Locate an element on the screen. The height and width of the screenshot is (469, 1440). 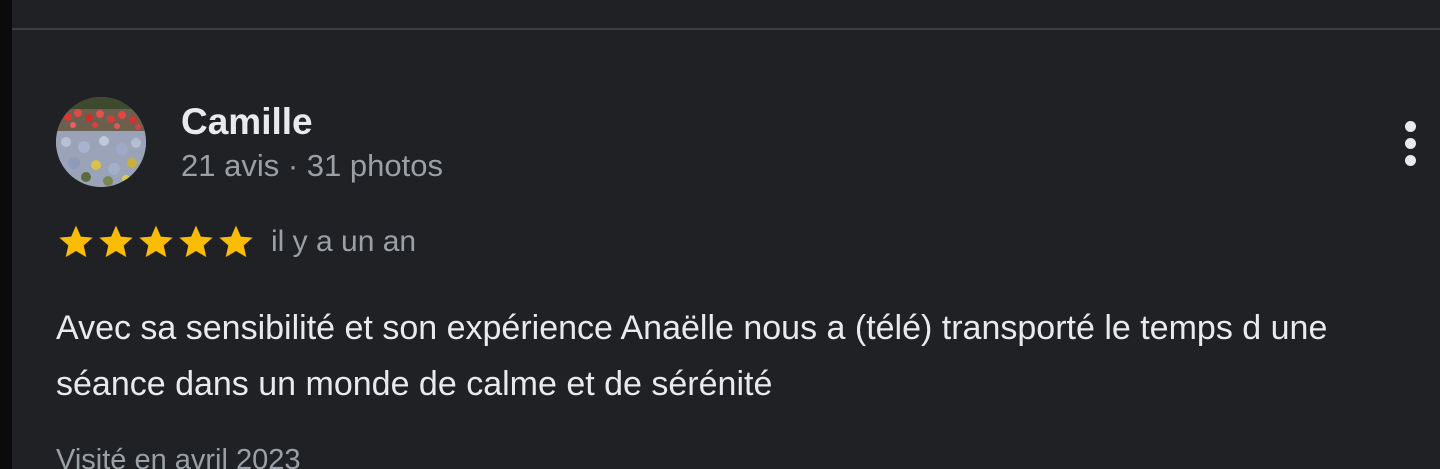
reviewer-stats: 21 avis · 31 photos is located at coordinates (312, 165).